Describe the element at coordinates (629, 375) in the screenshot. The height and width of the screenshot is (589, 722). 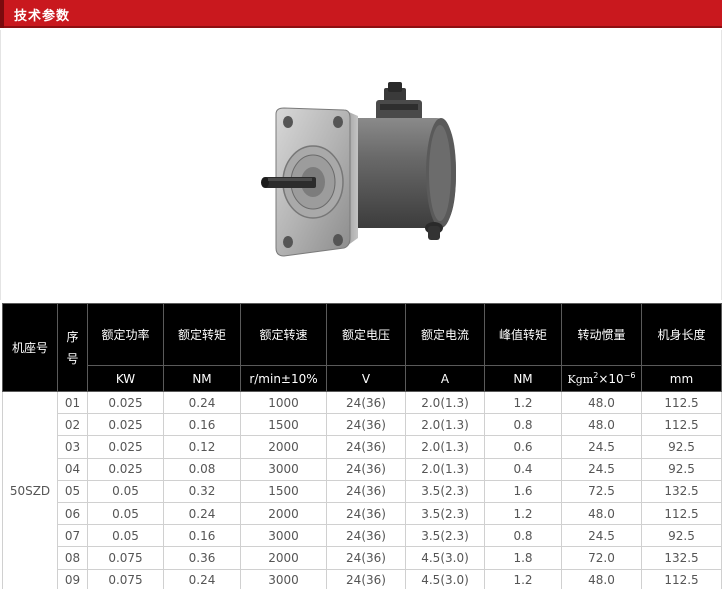
I see `unit-inertia-exp2: −6` at that location.